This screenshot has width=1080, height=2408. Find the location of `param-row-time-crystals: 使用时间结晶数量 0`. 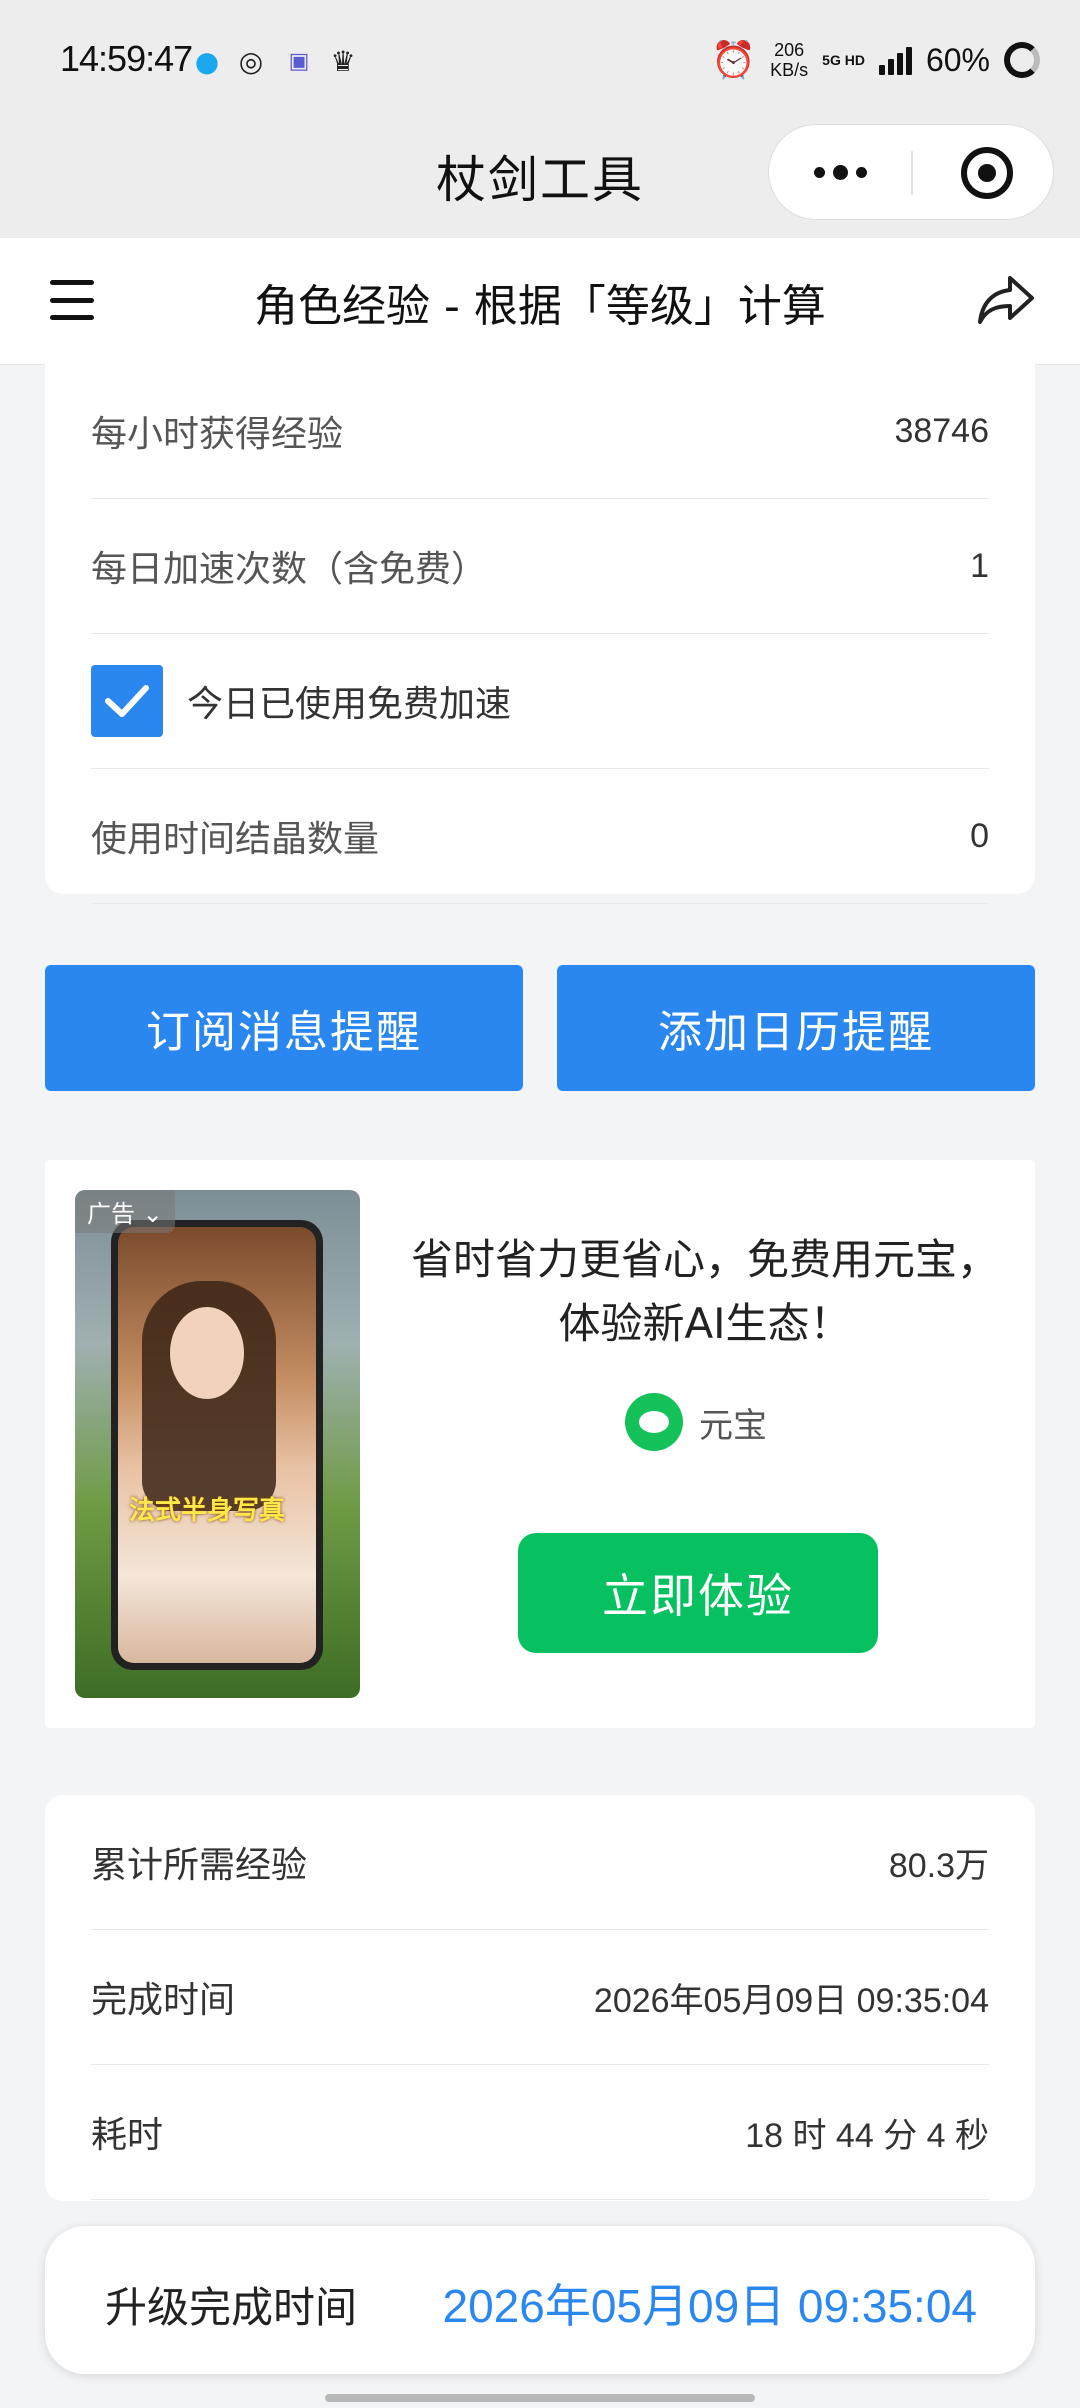

param-row-time-crystals: 使用时间结晶数量 0 is located at coordinates (540, 836).